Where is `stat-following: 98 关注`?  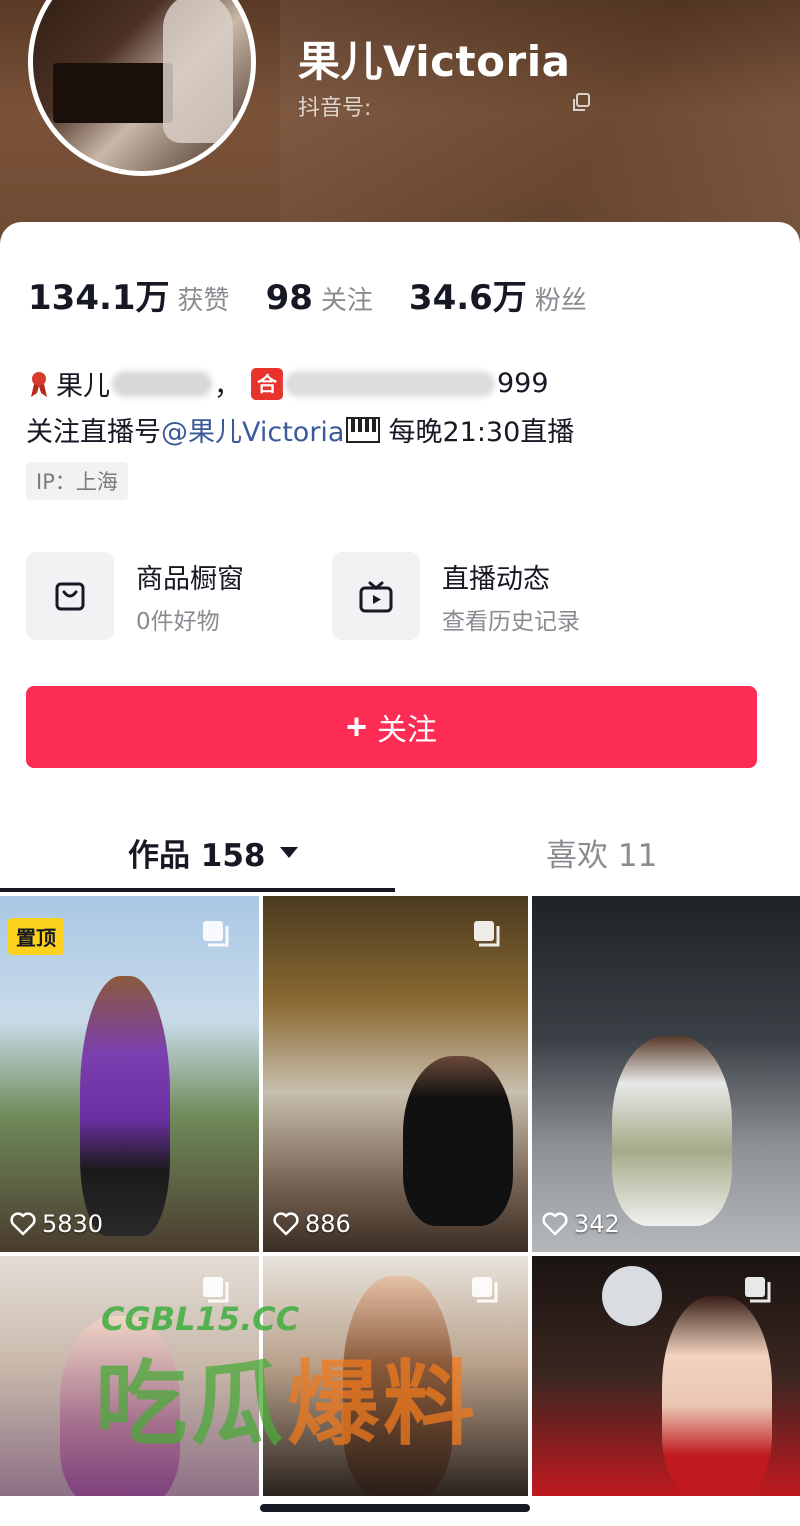 stat-following: 98 关注 is located at coordinates (319, 298).